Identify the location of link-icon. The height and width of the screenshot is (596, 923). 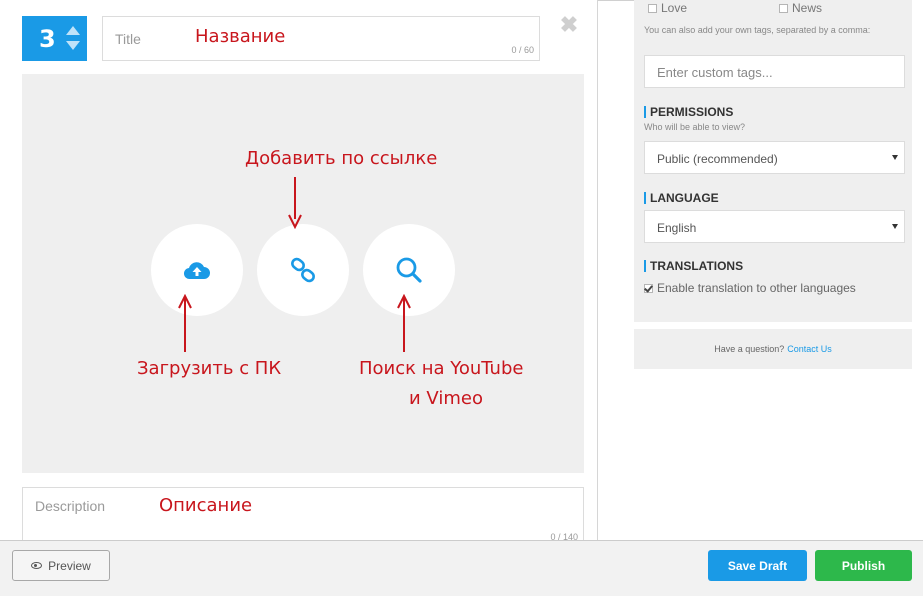
(303, 270).